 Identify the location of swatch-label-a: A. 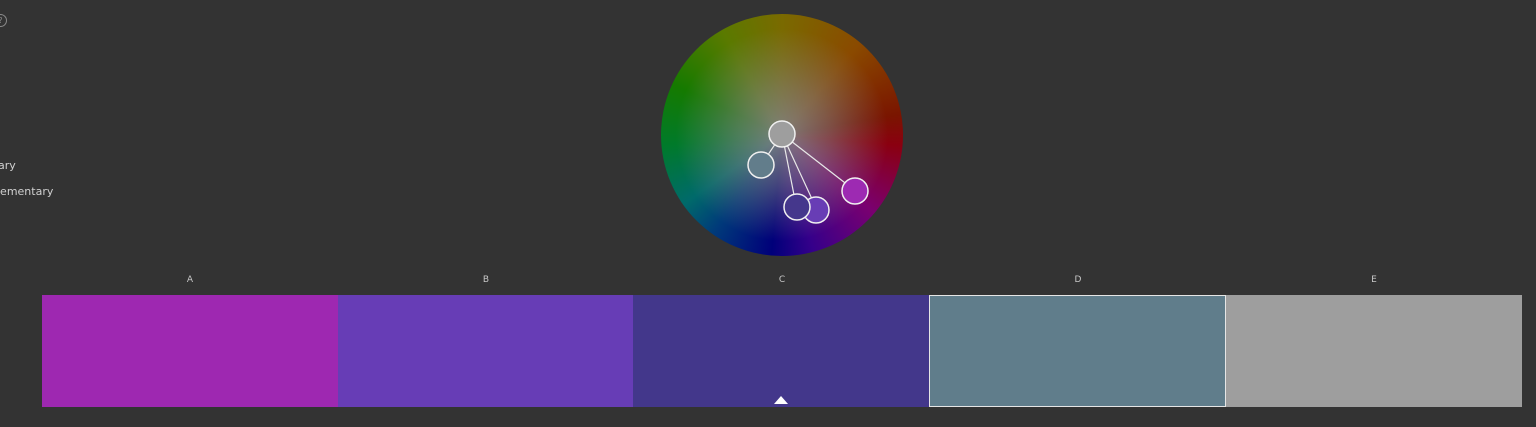
(190, 280).